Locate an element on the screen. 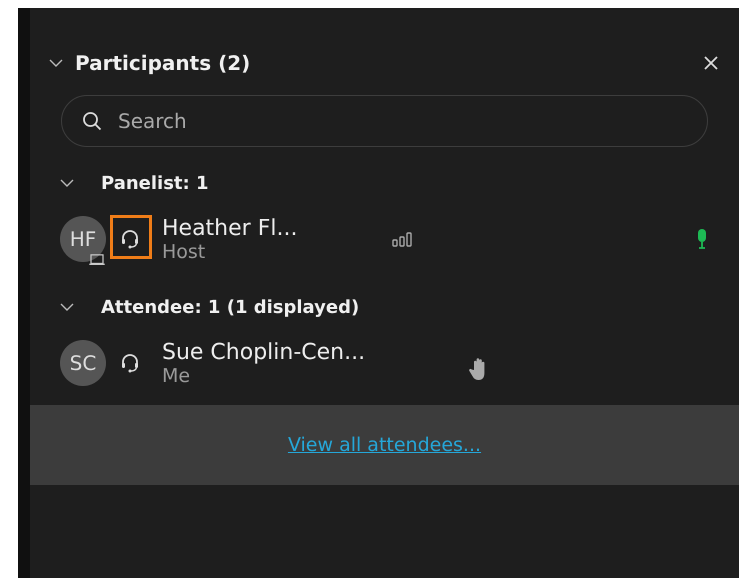  group-heading: Attendee: 1 (1 displayed) is located at coordinates (230, 307).